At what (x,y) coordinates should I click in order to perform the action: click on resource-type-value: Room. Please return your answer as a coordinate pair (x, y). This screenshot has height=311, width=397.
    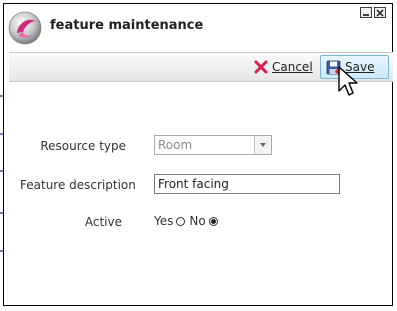
    Looking at the image, I should click on (175, 145).